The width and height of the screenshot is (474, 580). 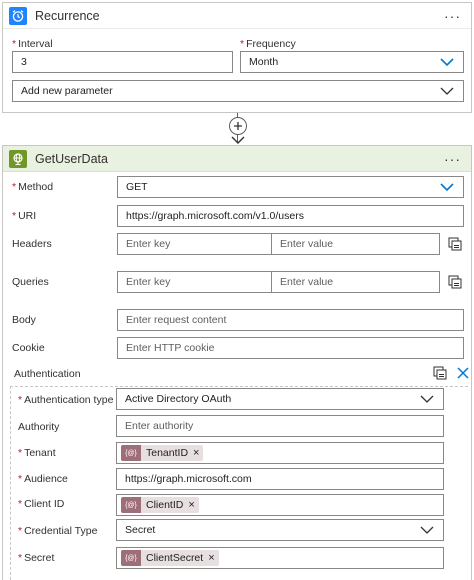 What do you see at coordinates (238, 91) in the screenshot?
I see `add-parameter-dropdown: Add new parameter` at bounding box center [238, 91].